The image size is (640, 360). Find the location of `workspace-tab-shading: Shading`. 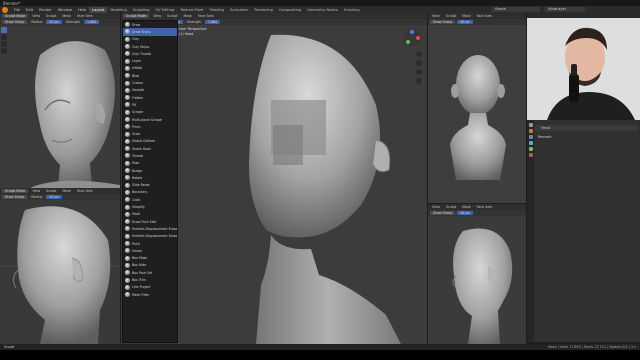

workspace-tab-shading: Shading is located at coordinates (216, 10).